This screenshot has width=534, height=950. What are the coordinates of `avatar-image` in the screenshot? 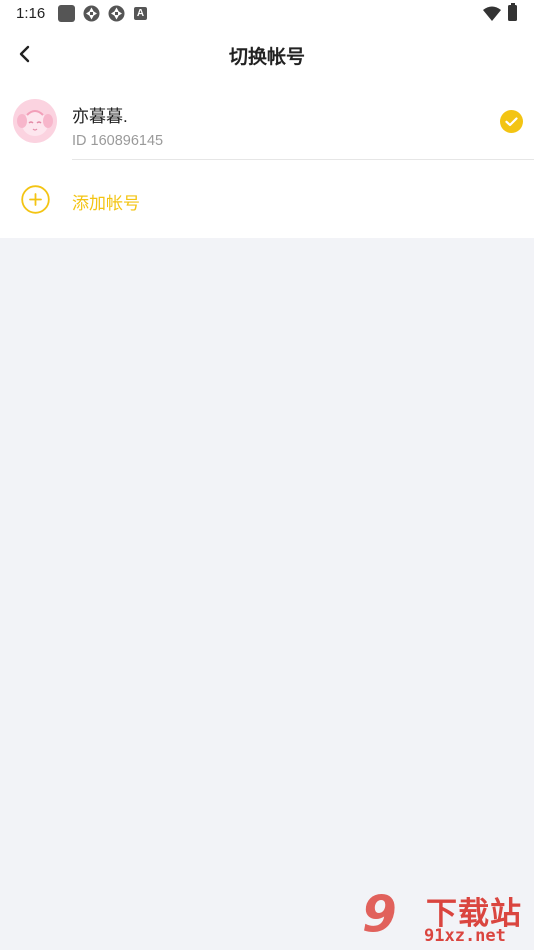 It's located at (35, 121).